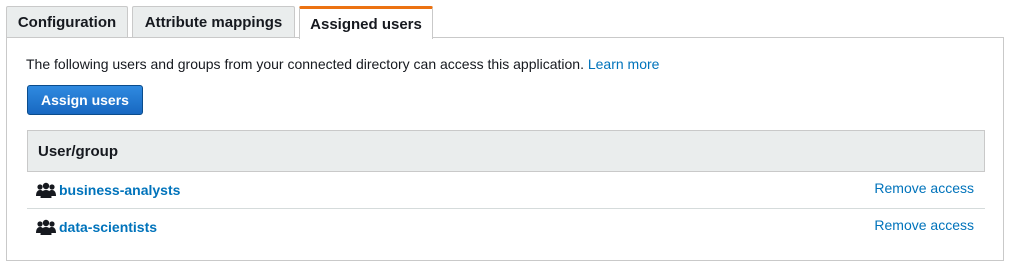 The height and width of the screenshot is (270, 1014). I want to click on tab-configuration: Configuration, so click(67, 22).